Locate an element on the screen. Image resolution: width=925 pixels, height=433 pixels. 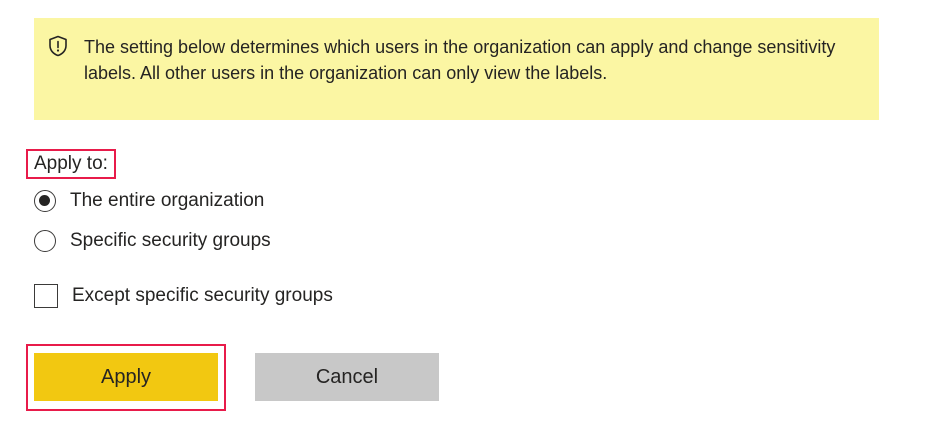
checkbox is located at coordinates (46, 296).